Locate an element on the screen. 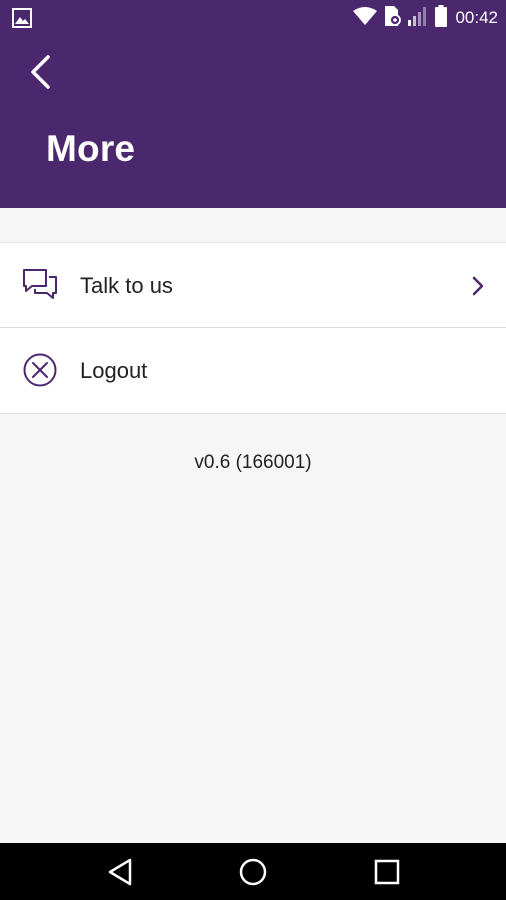 The image size is (506, 900). status-time: 00:42 is located at coordinates (476, 17).